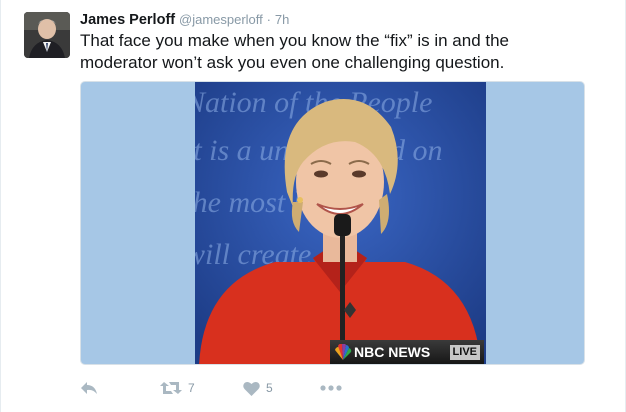 This screenshot has height=412, width=626. Describe the element at coordinates (269, 388) in the screenshot. I see `like-count: 5` at that location.